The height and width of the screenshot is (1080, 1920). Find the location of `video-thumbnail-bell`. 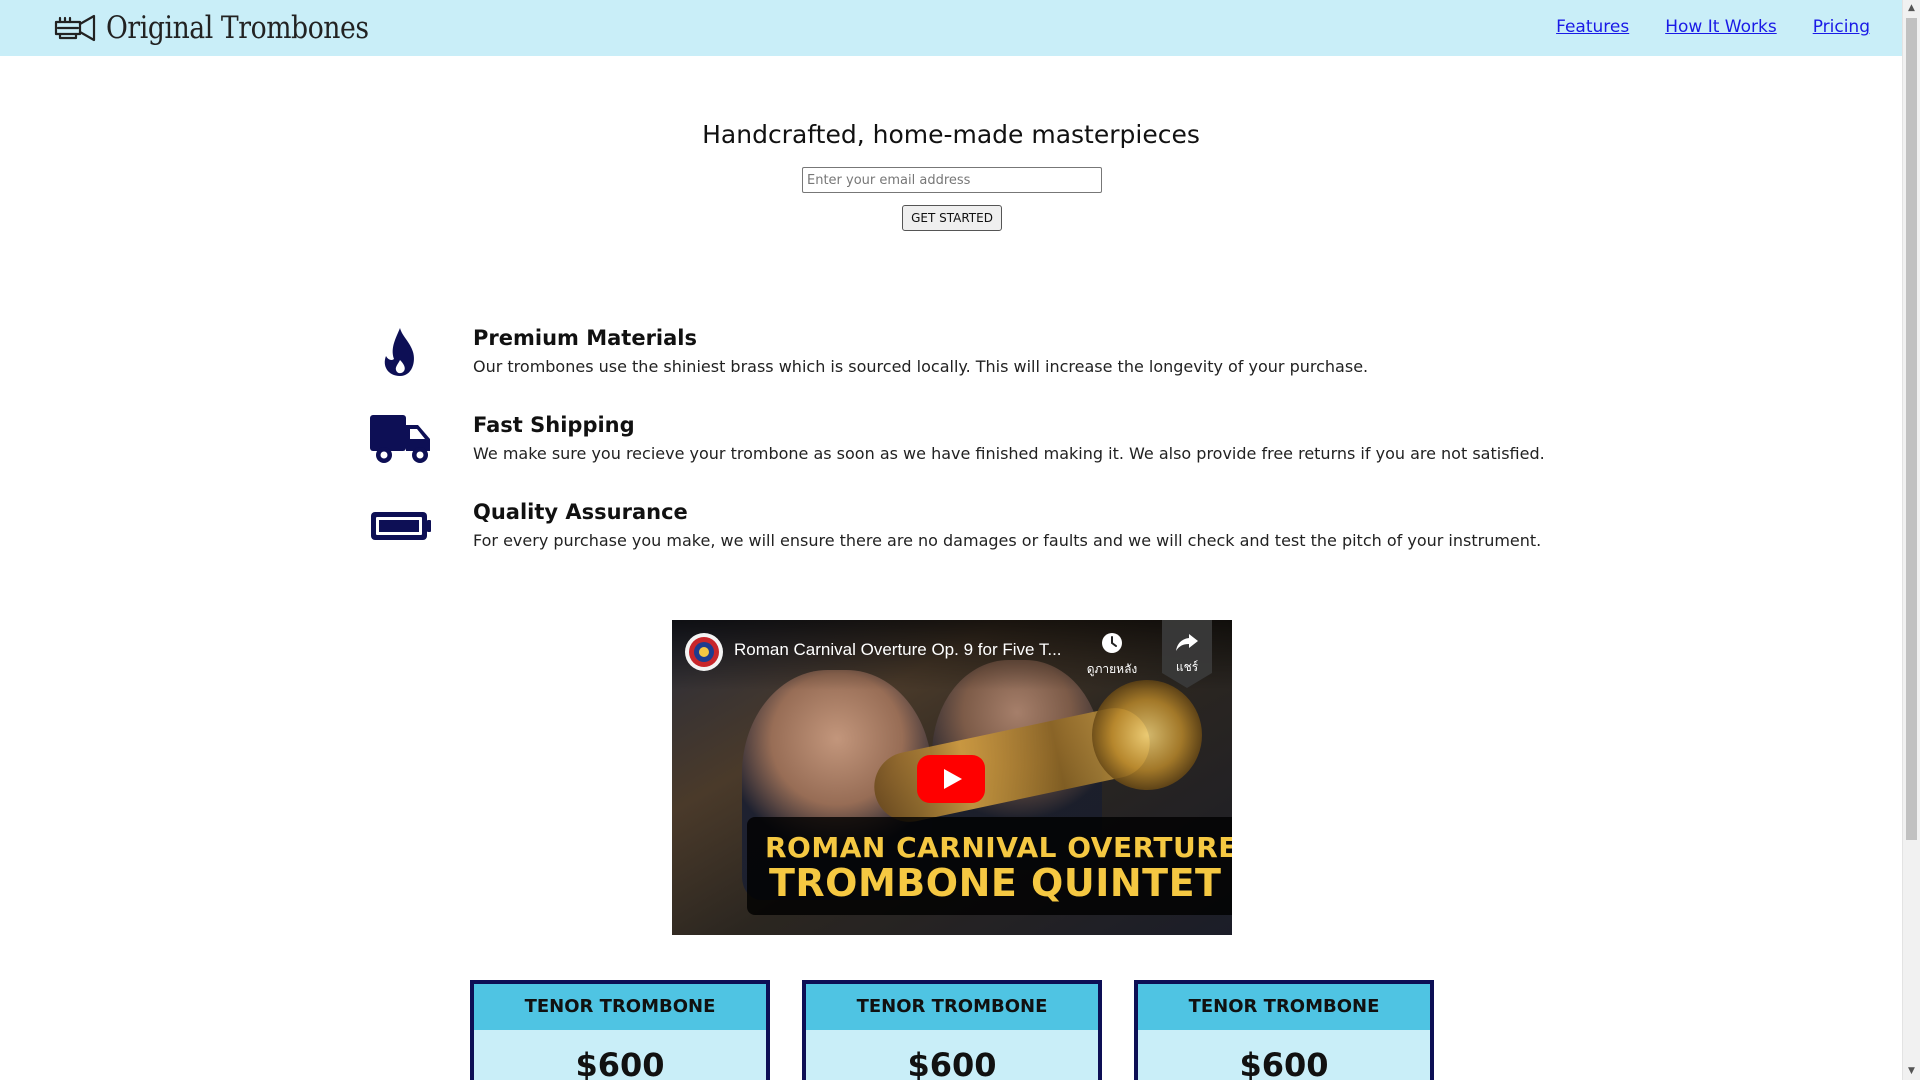

video-thumbnail-bell is located at coordinates (1147, 735).